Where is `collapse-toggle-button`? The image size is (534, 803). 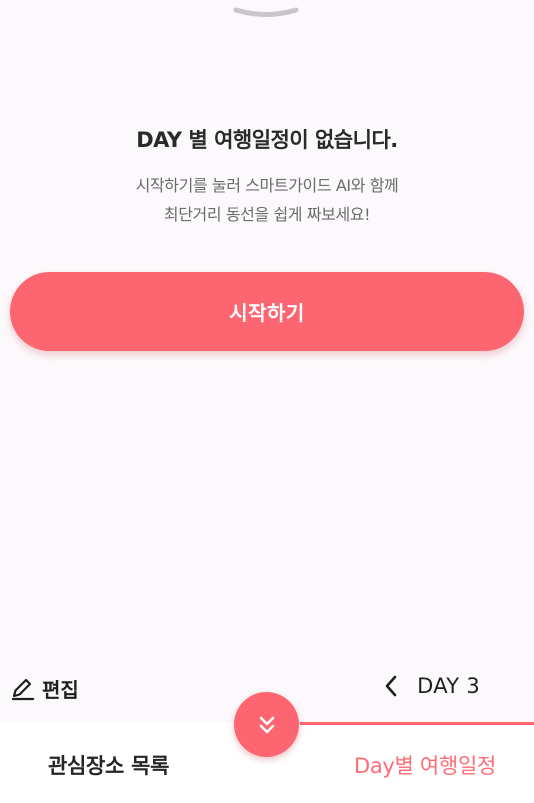
collapse-toggle-button is located at coordinates (266, 724).